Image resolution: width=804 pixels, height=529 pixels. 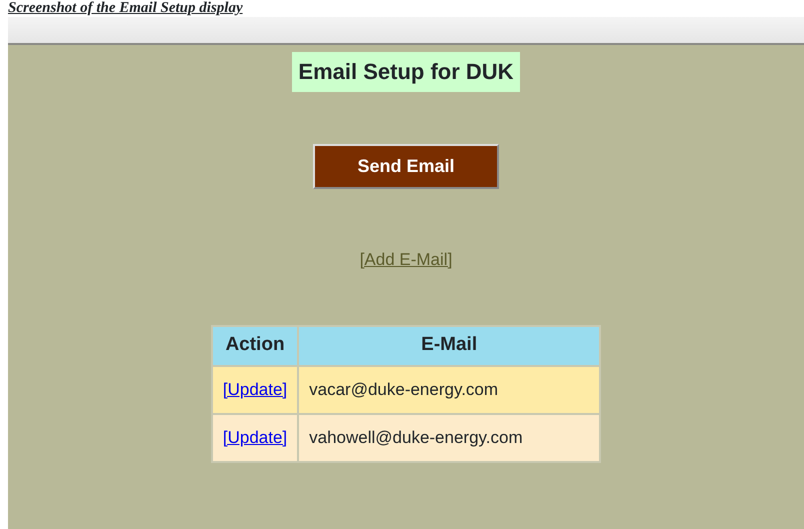 I want to click on page-title: Email Setup for DUK, so click(x=406, y=72).